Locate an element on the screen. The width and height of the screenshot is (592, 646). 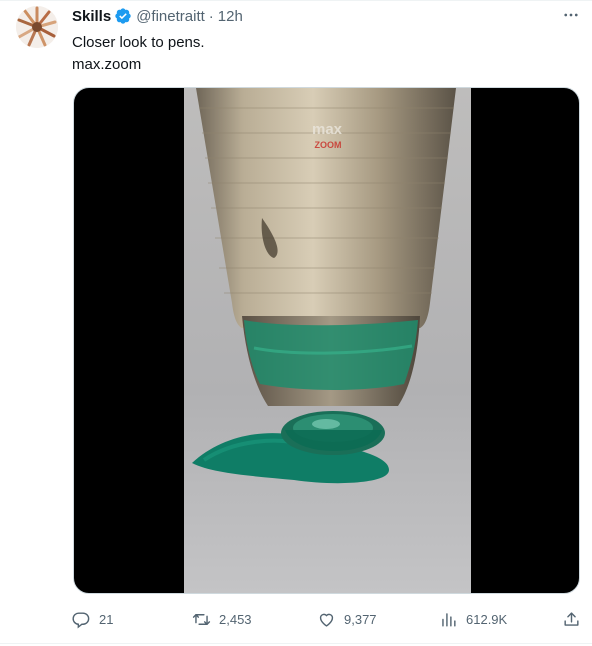
bottom-divider is located at coordinates (296, 643).